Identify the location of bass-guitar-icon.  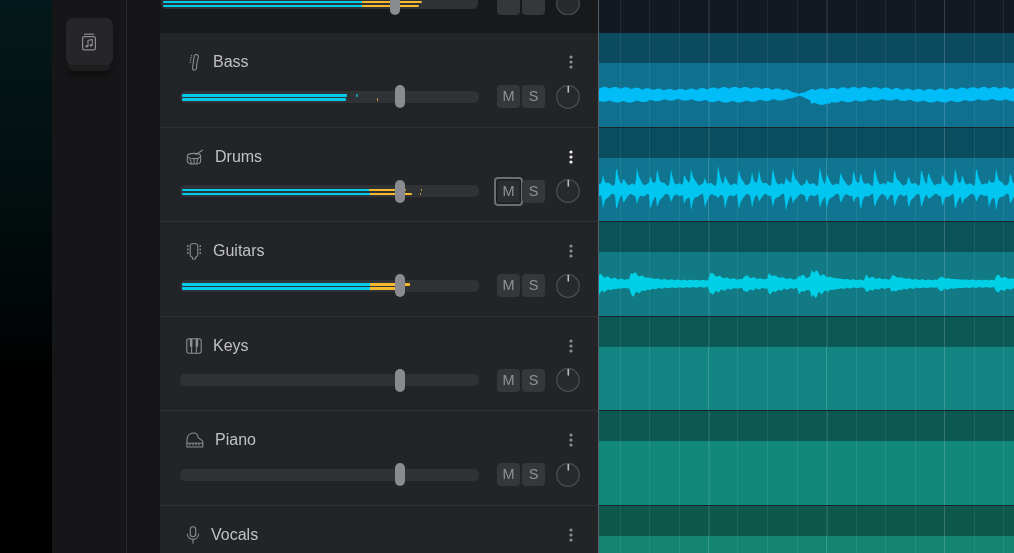
(194, 62).